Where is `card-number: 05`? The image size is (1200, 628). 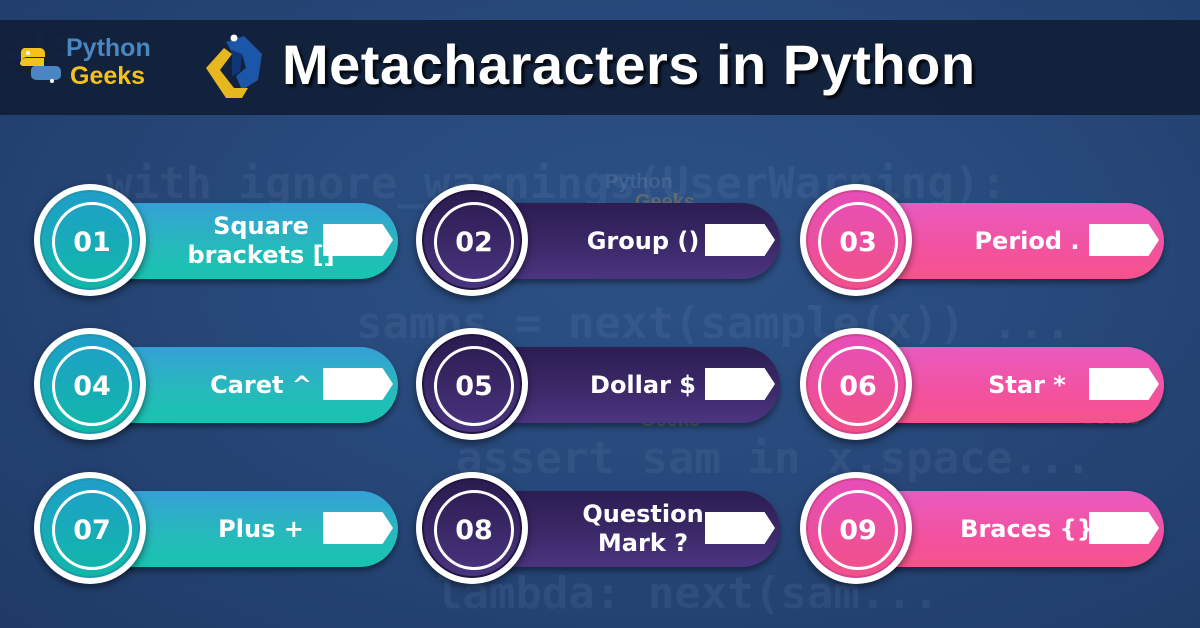 card-number: 05 is located at coordinates (474, 386).